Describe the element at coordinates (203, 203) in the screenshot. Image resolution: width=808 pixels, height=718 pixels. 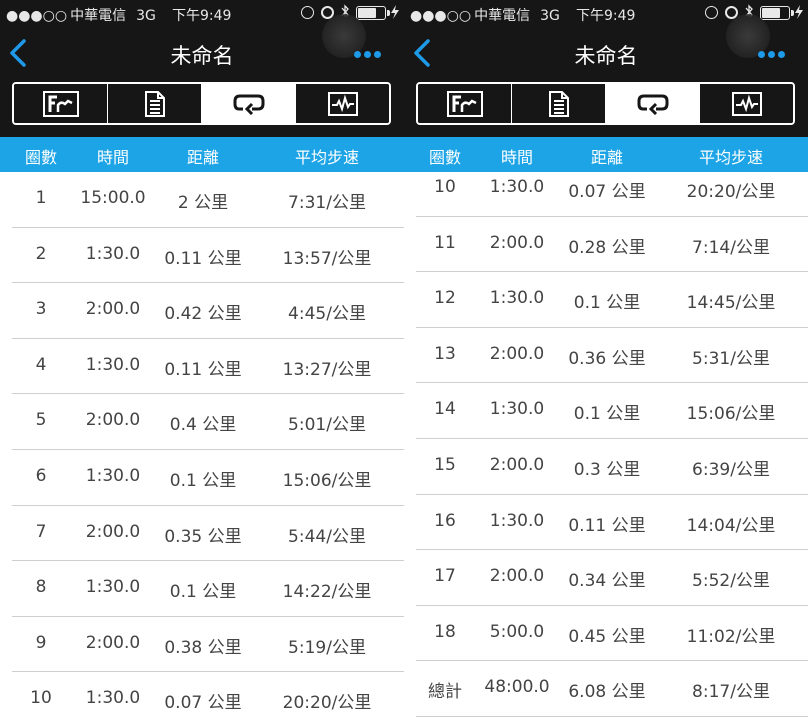
I see `lap-distance: 2 公里` at that location.